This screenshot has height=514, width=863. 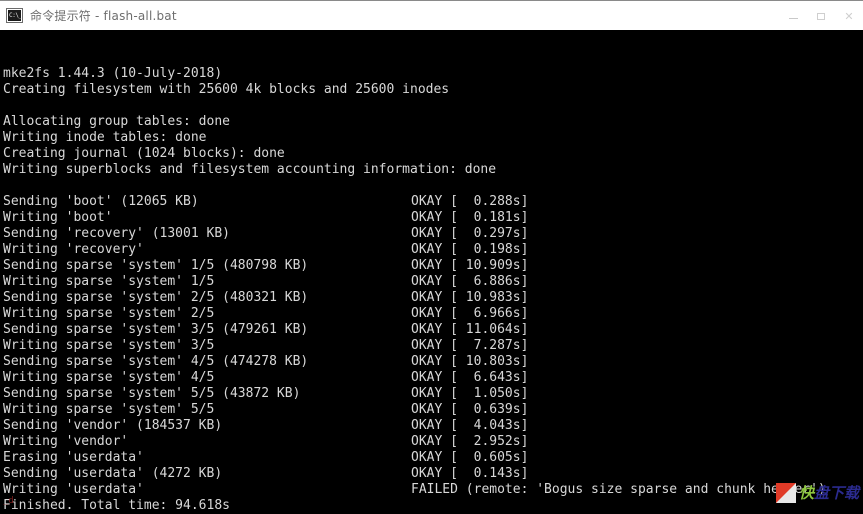 What do you see at coordinates (470, 425) in the screenshot?
I see `terminal-line-status: OKAY [ 4.043s]` at bounding box center [470, 425].